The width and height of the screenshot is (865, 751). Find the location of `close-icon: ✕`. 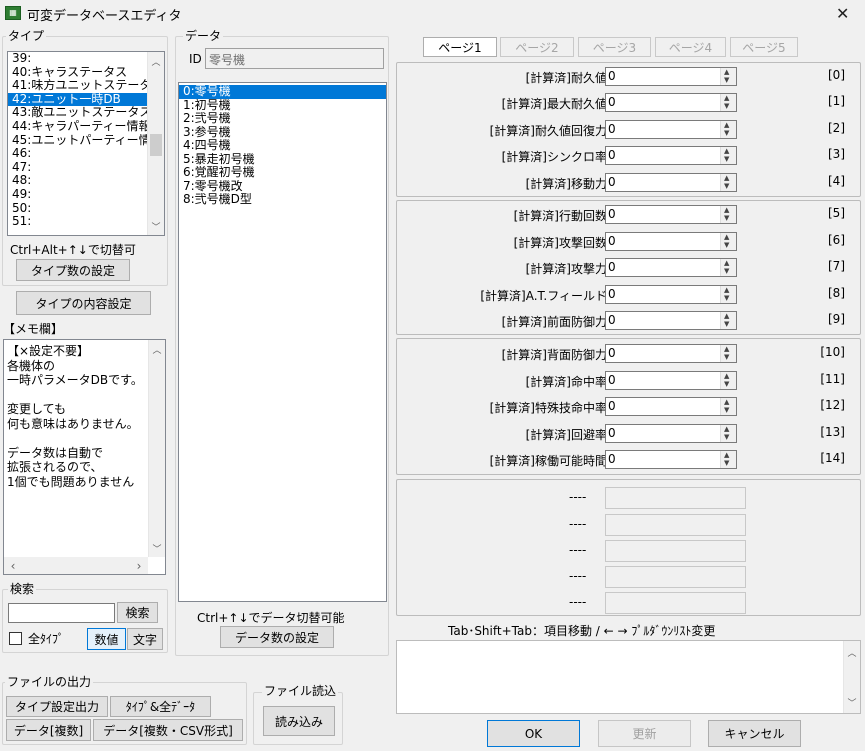

close-icon: ✕ is located at coordinates (842, 13).